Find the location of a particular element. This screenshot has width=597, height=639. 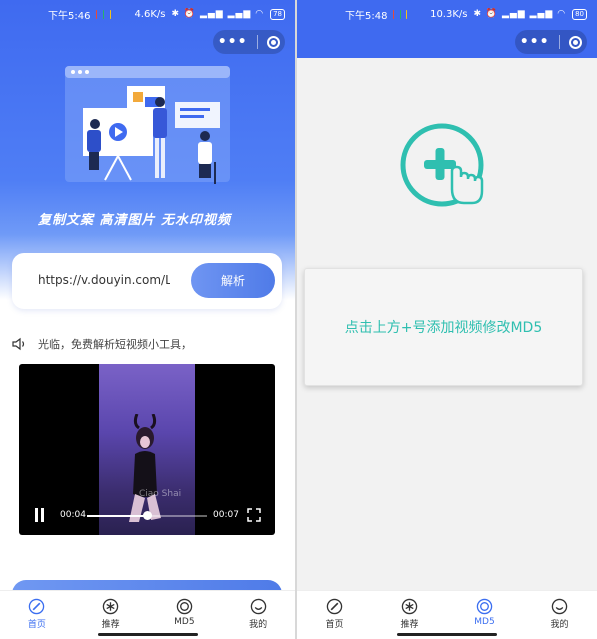

add-video-icon is located at coordinates (443, 166).